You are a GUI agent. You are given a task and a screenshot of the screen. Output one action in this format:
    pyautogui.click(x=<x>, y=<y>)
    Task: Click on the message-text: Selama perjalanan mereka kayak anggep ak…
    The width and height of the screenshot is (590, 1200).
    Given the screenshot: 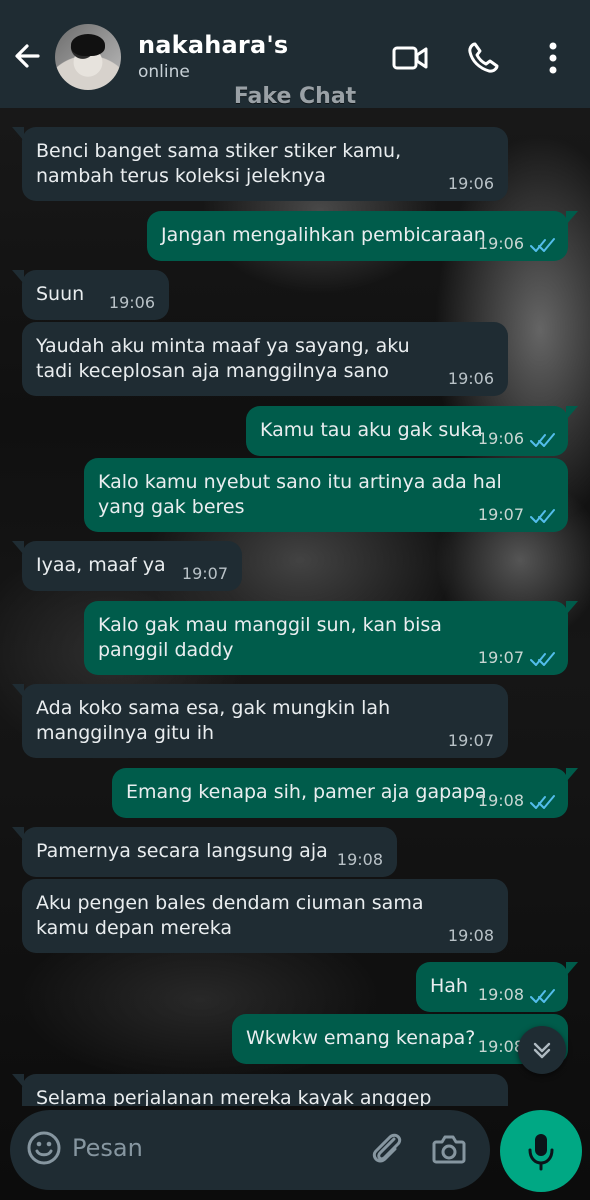 What is the action you would take?
    pyautogui.click(x=234, y=1096)
    